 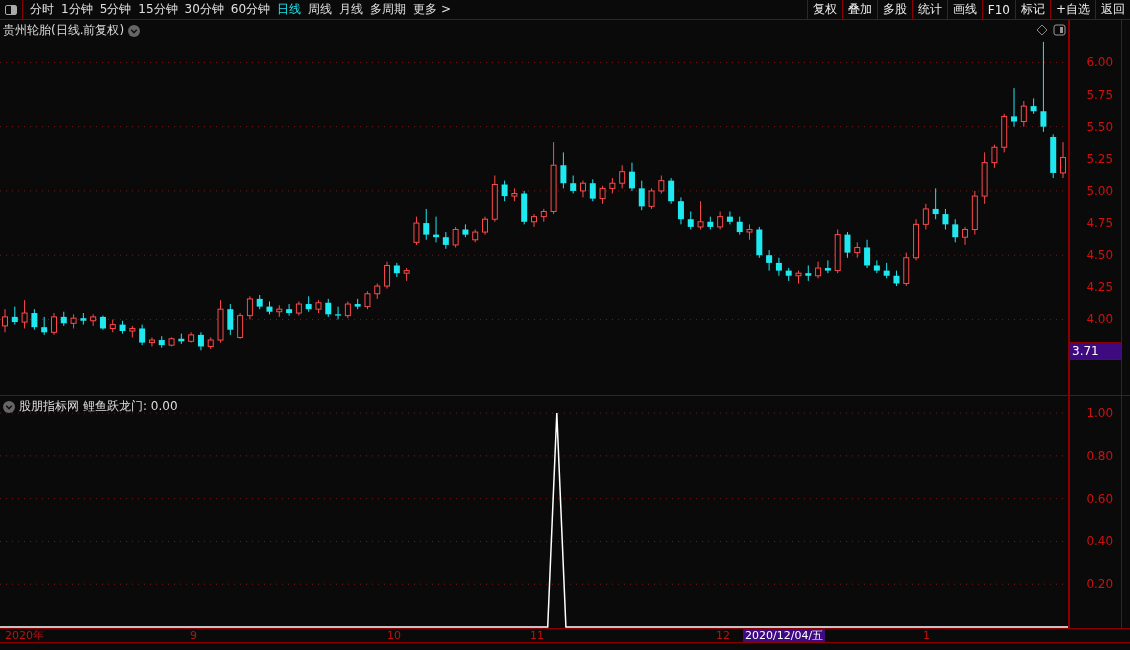 What do you see at coordinates (1100, 126) in the screenshot?
I see `price-tick: 5.50` at bounding box center [1100, 126].